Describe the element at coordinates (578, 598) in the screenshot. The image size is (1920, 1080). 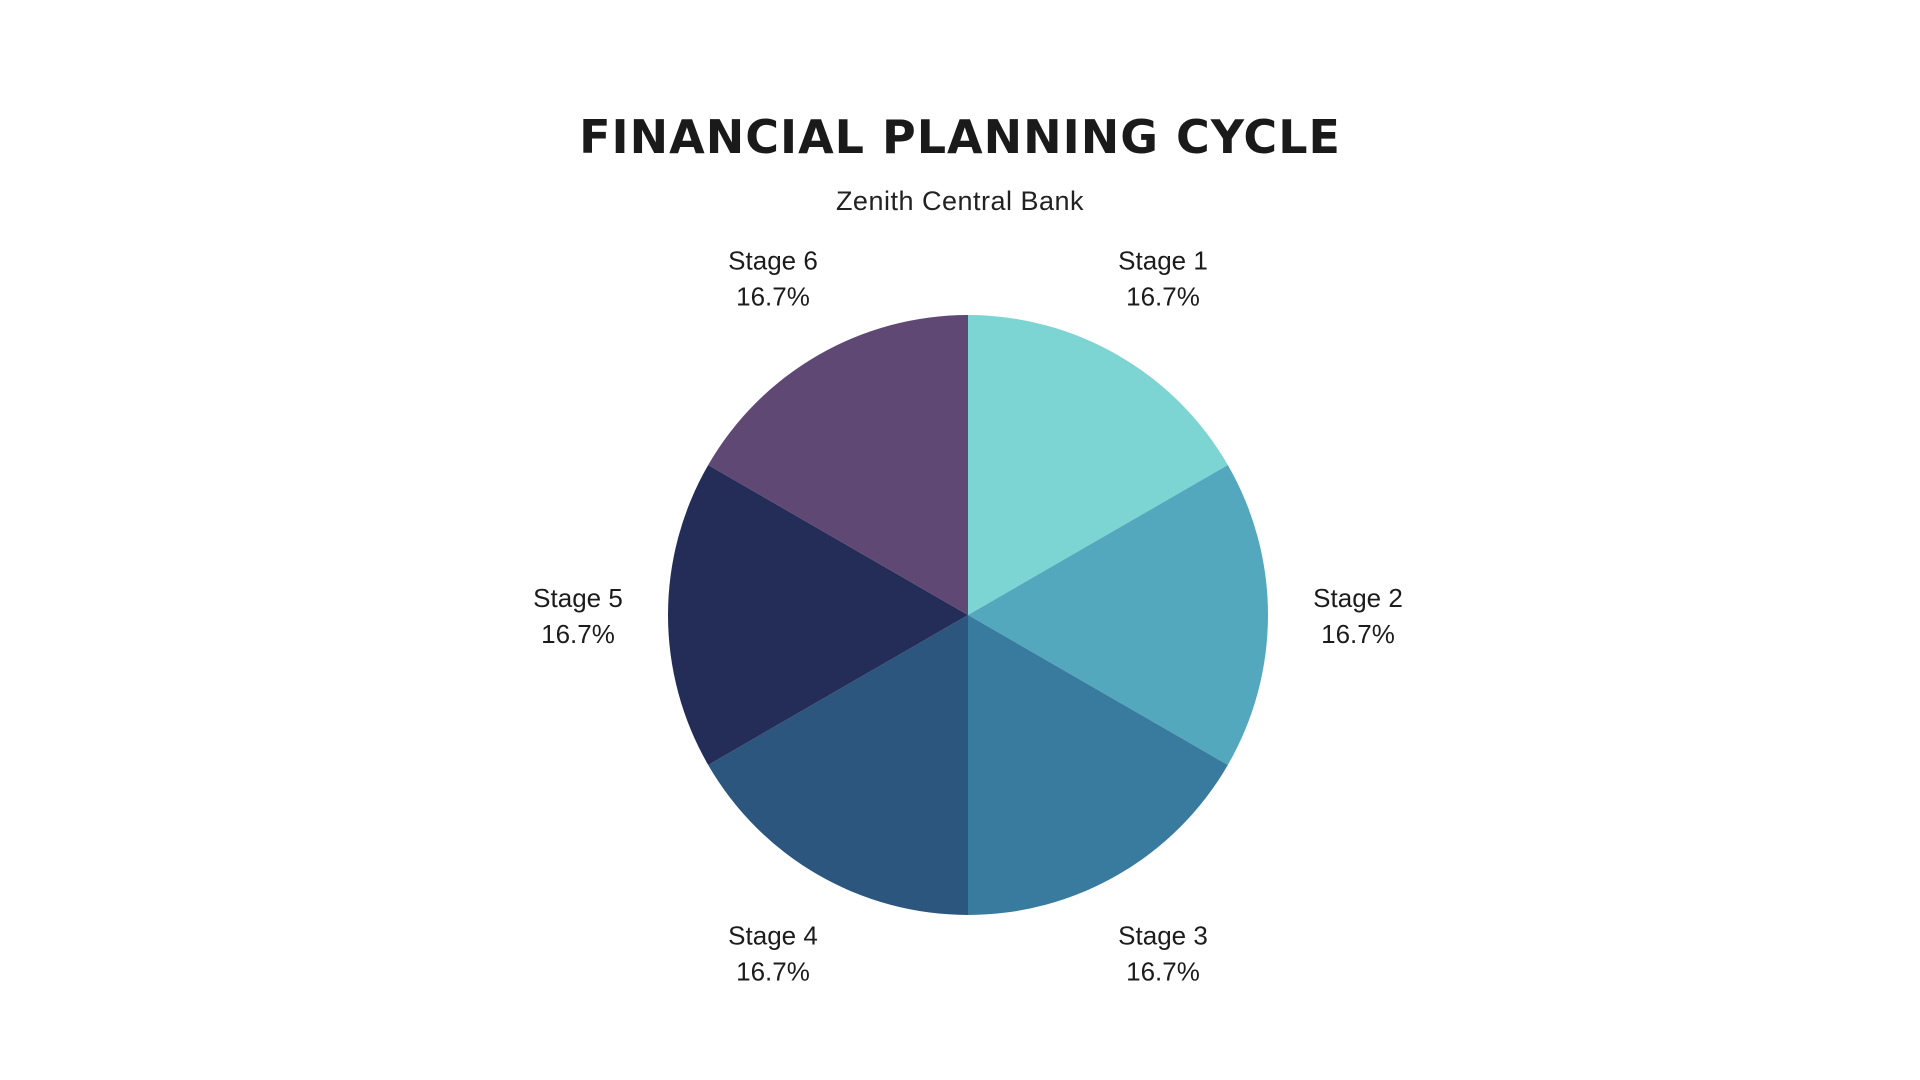
I see `slice-label-stage-5: Stage 5` at that location.